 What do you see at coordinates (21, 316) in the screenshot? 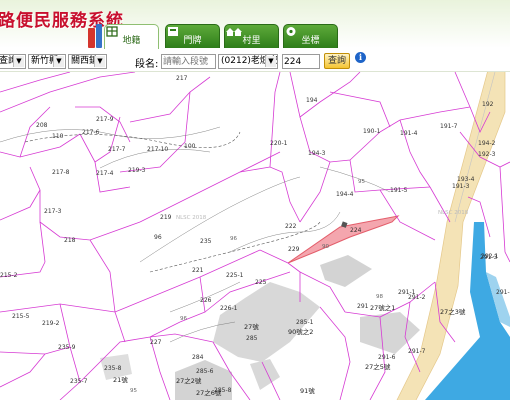
I see `parcel-label: 215-5` at bounding box center [21, 316].